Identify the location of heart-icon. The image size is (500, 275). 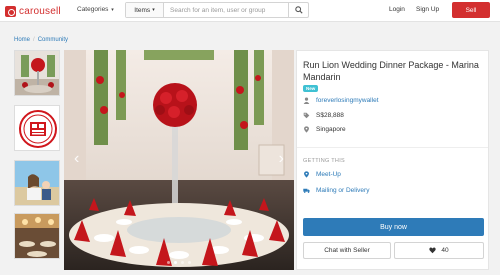
(433, 250).